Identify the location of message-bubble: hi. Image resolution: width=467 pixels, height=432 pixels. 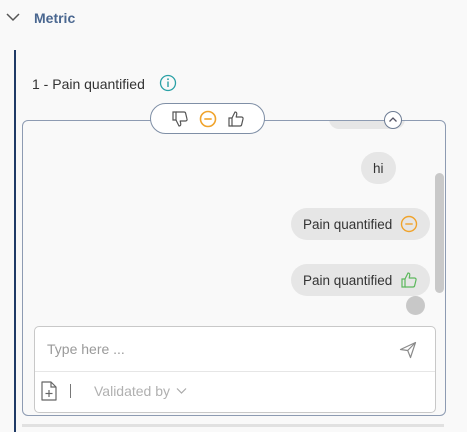
(378, 168).